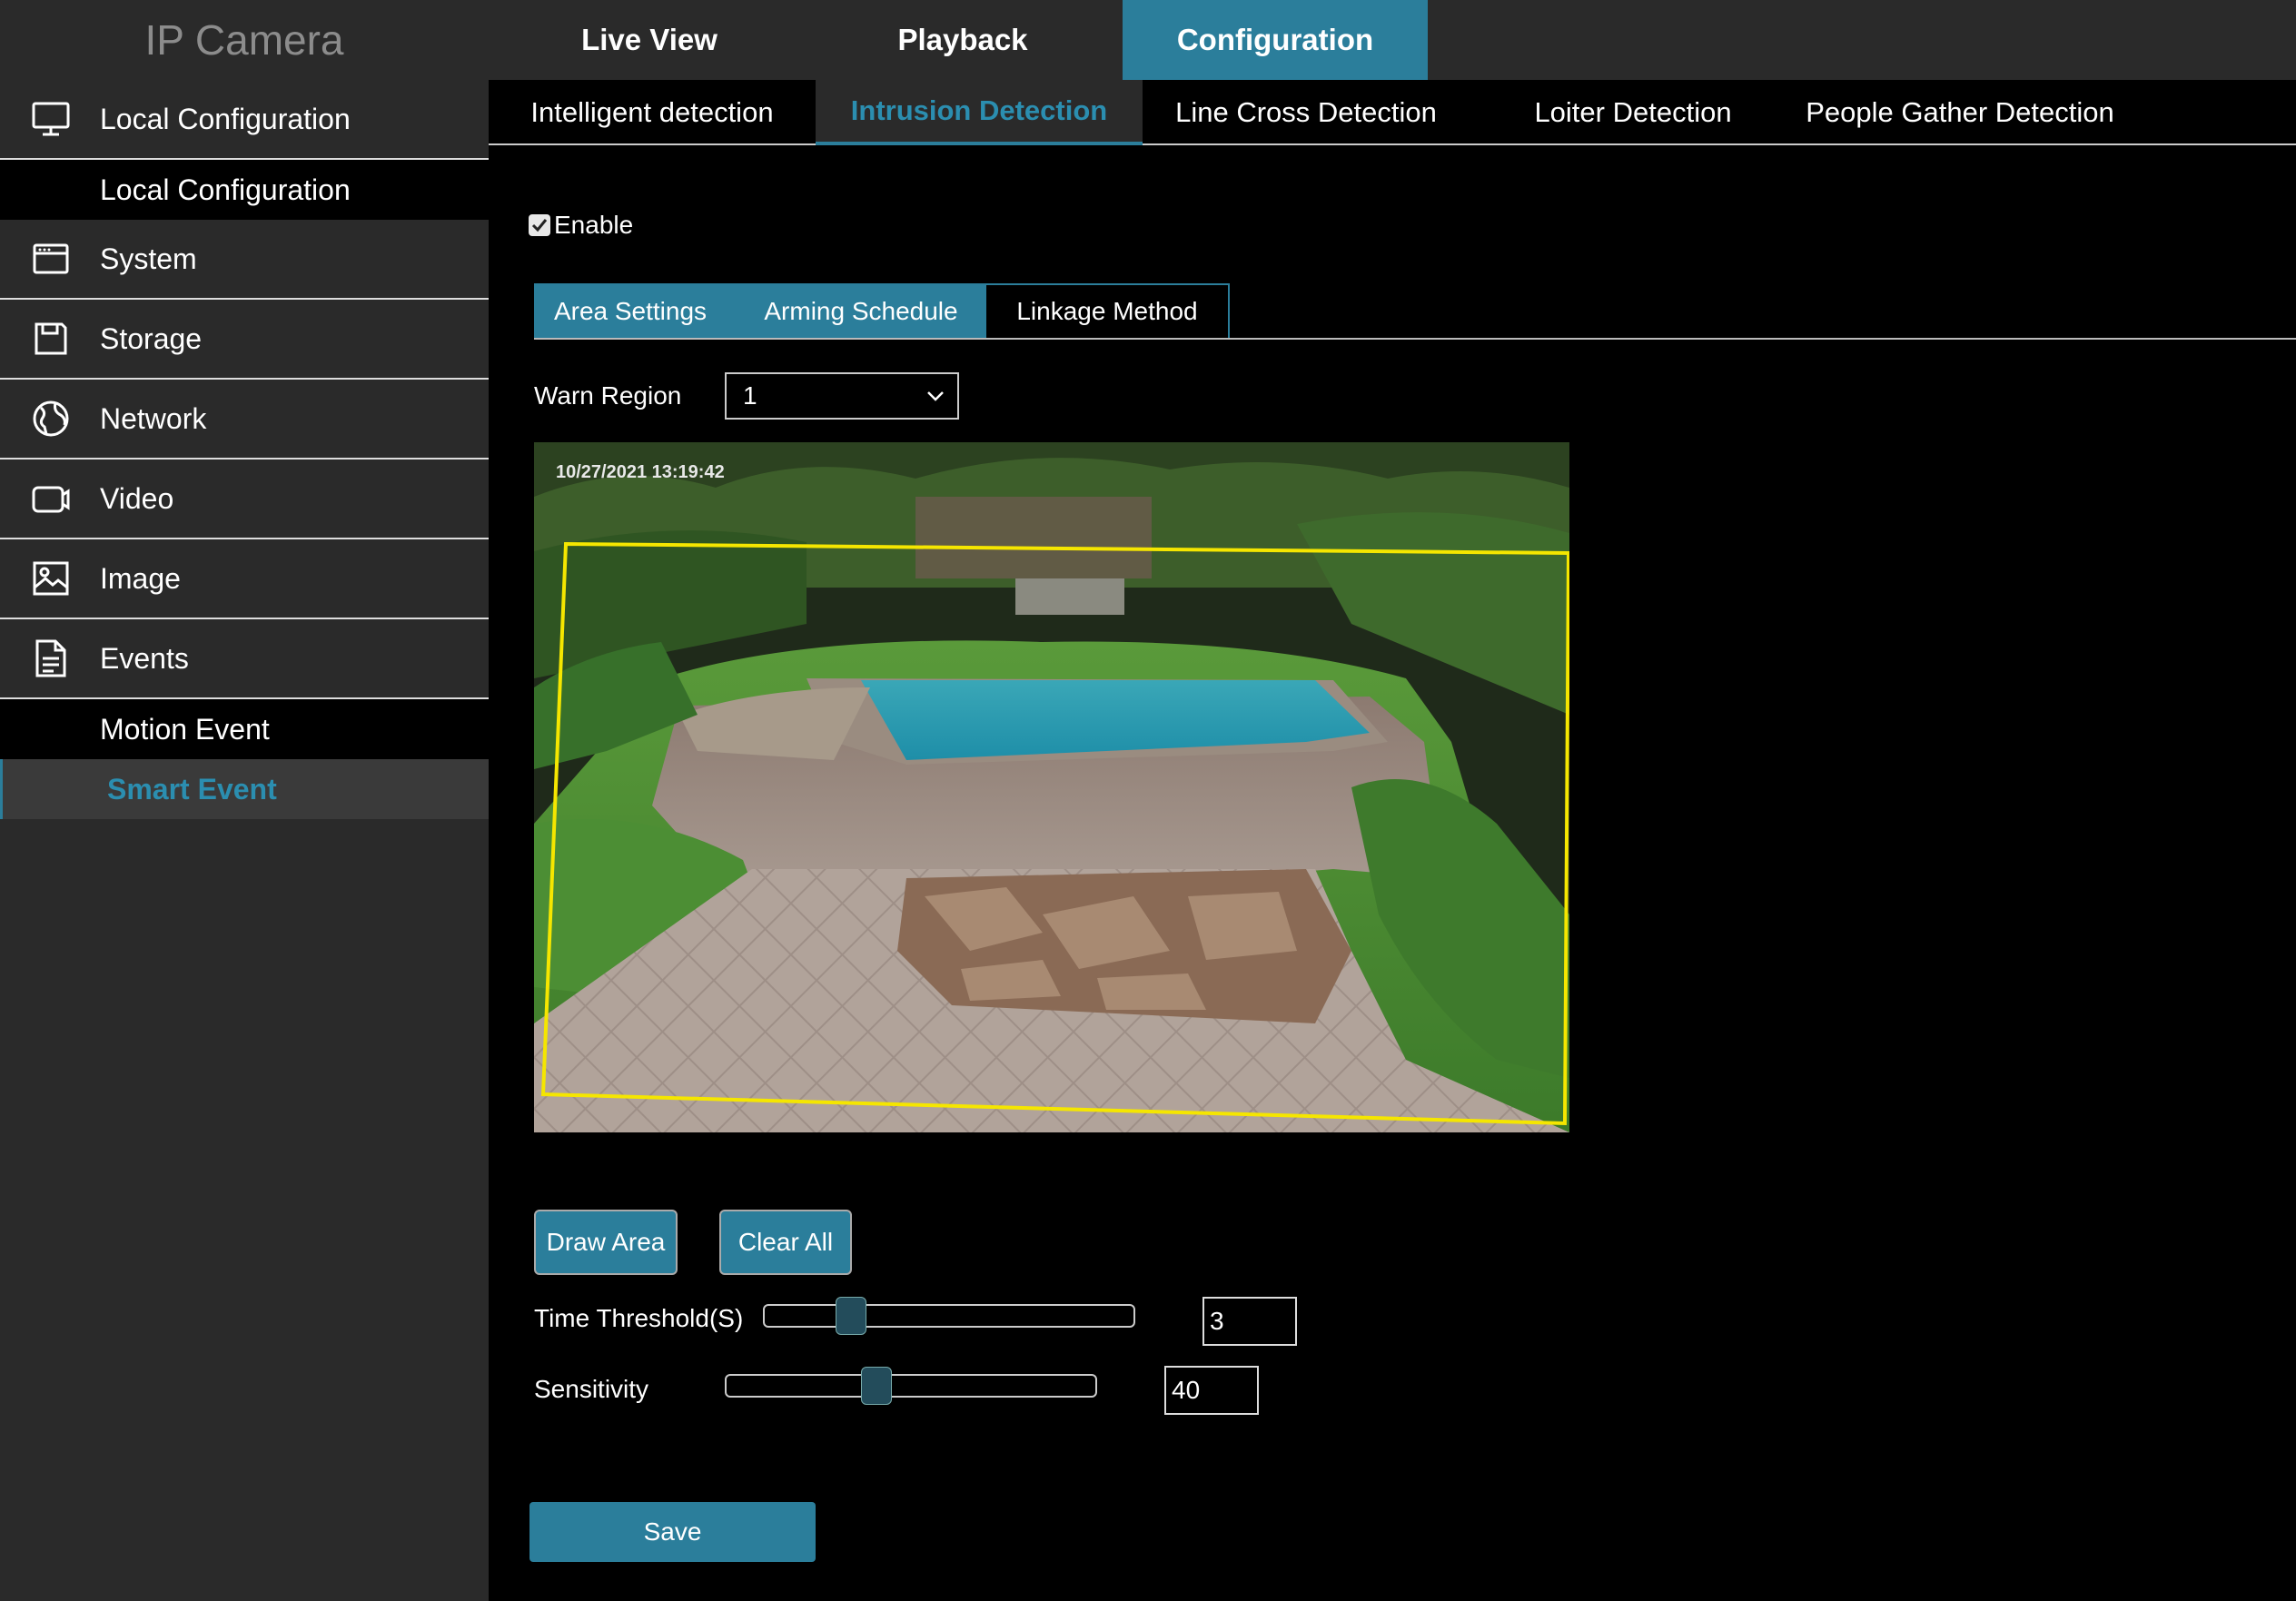 This screenshot has height=1601, width=2296. What do you see at coordinates (861, 312) in the screenshot?
I see `tab-arming-schedule: Arming Schedule` at bounding box center [861, 312].